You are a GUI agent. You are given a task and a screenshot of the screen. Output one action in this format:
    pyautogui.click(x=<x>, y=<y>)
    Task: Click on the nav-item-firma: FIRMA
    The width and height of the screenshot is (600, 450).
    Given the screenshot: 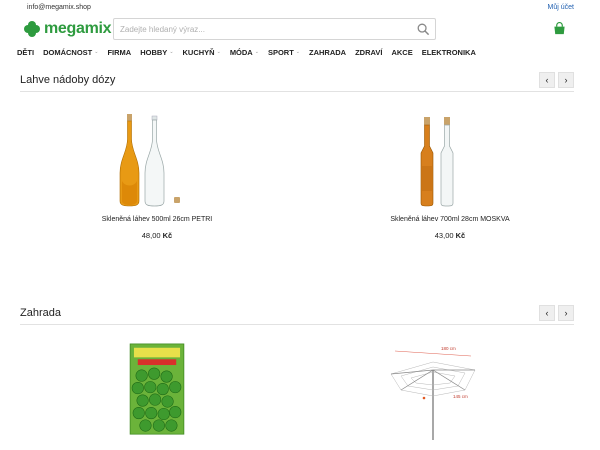 What is the action you would take?
    pyautogui.click(x=119, y=52)
    